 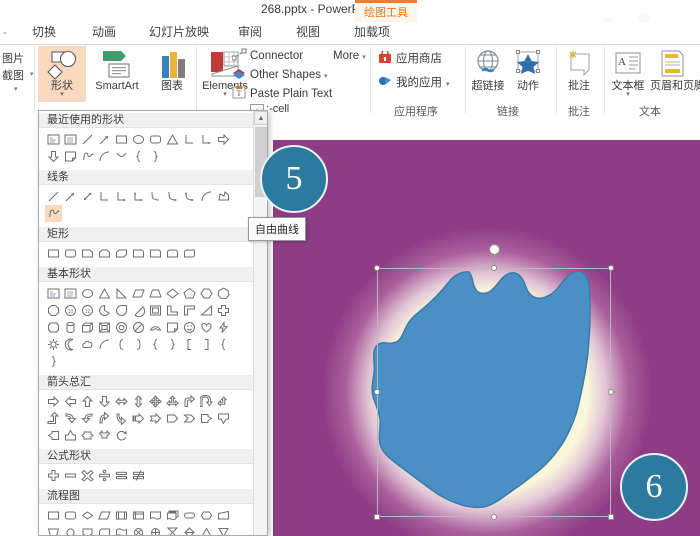 What do you see at coordinates (189, 515) in the screenshot?
I see `shape-flowchart-terminator` at bounding box center [189, 515].